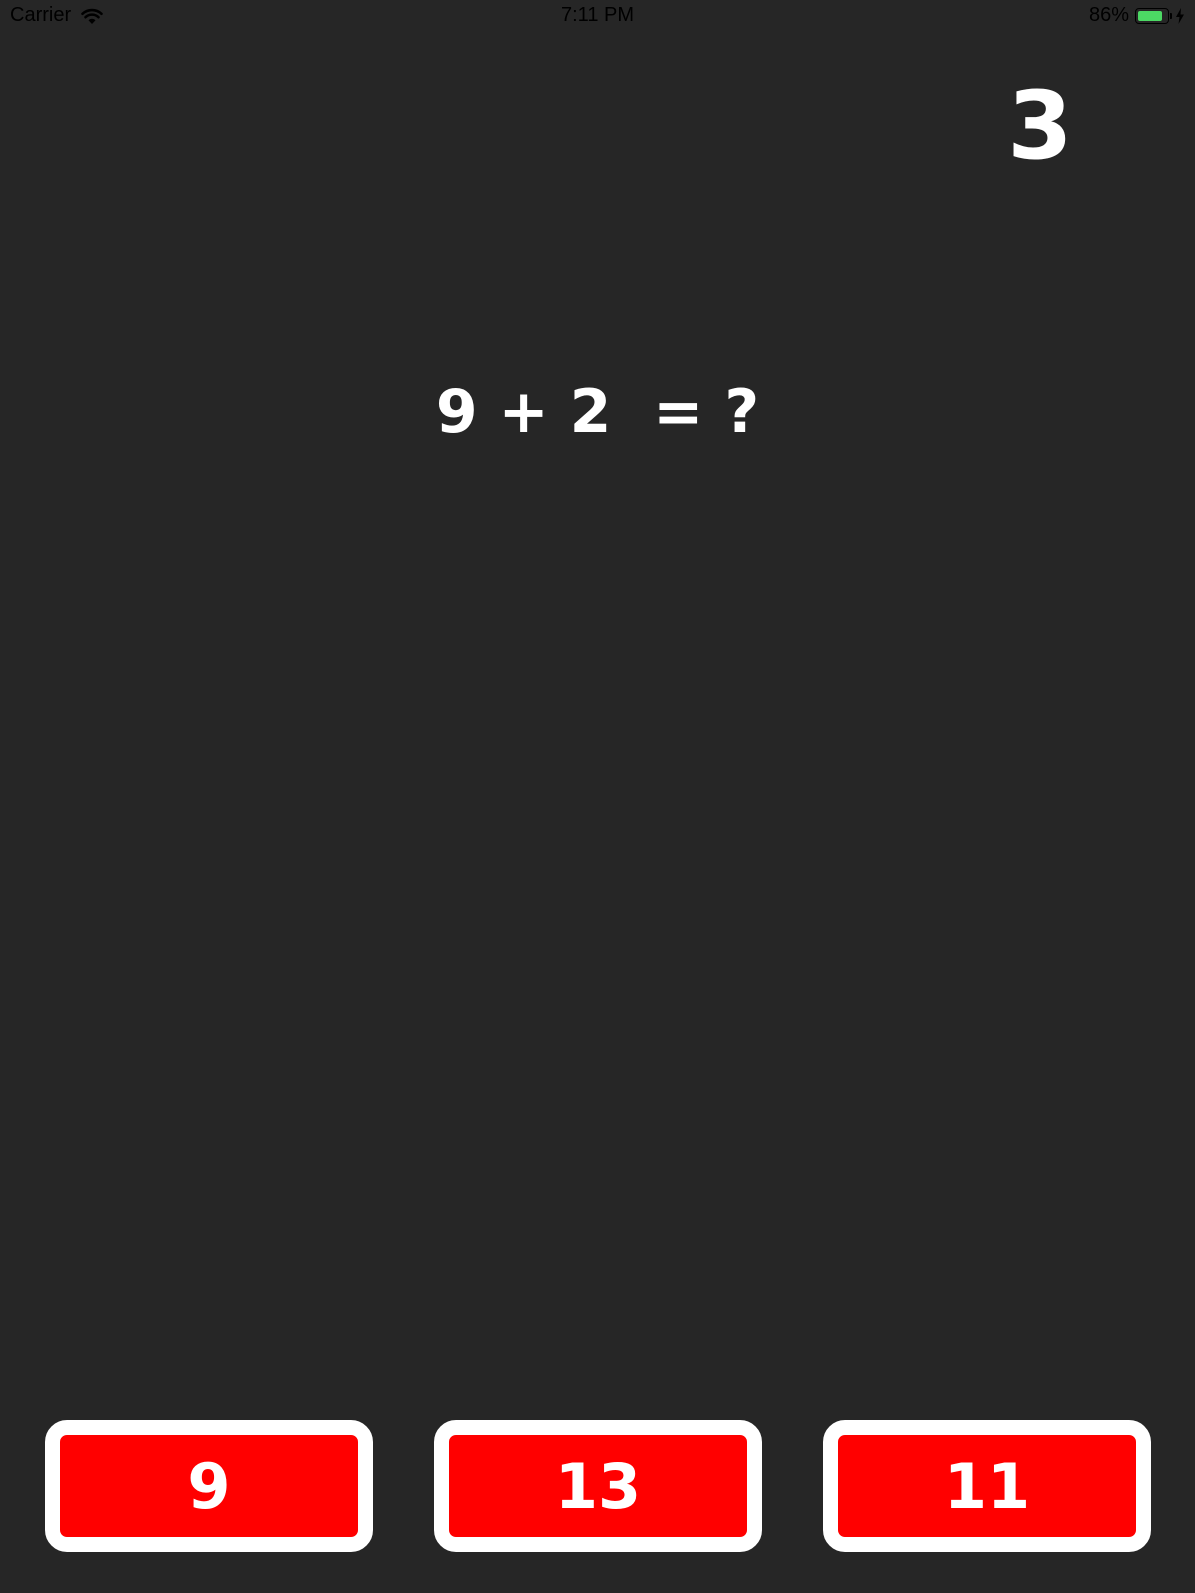 The width and height of the screenshot is (1195, 1593). I want to click on answer-button-2: 13, so click(598, 1486).